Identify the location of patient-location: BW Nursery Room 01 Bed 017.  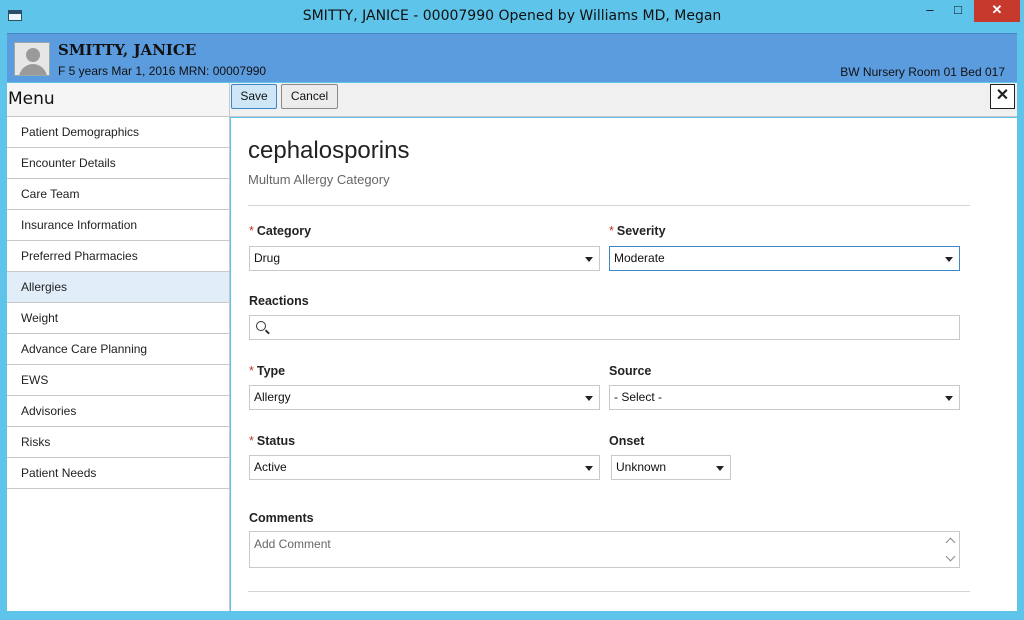
(922, 72).